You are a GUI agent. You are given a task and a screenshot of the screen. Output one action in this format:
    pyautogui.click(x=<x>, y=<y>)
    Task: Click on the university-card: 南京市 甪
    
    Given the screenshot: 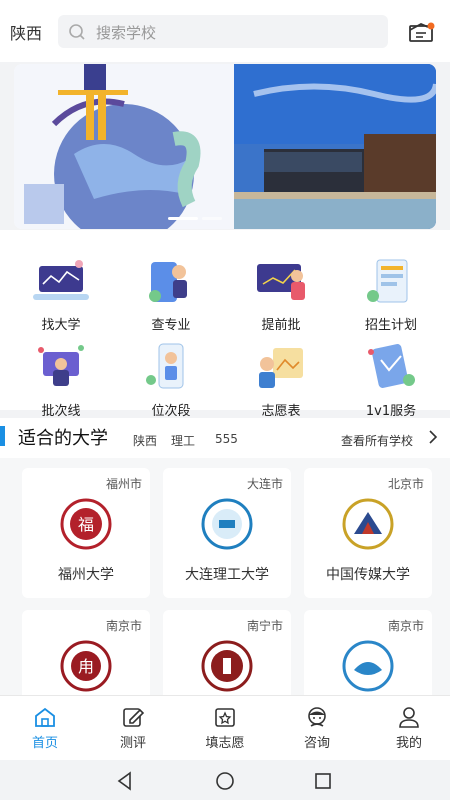 What is the action you would take?
    pyautogui.click(x=86, y=655)
    